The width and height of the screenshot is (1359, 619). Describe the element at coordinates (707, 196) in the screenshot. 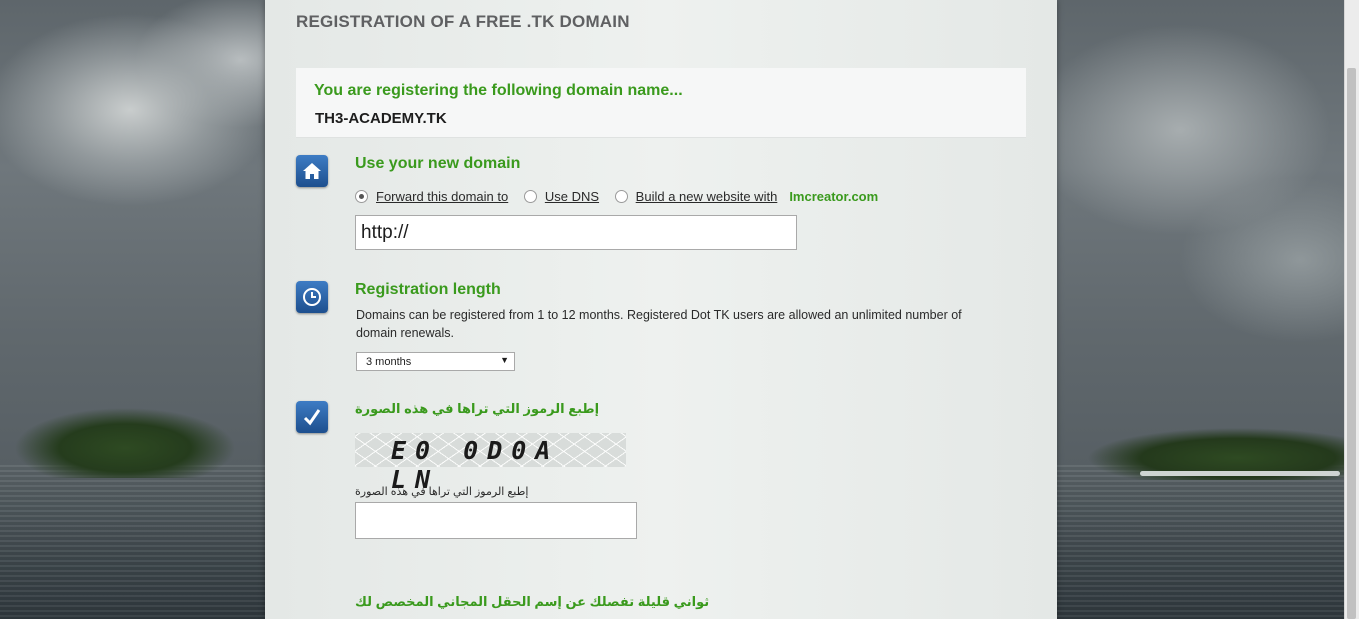

I see `build-website-label: Build a new website with` at that location.